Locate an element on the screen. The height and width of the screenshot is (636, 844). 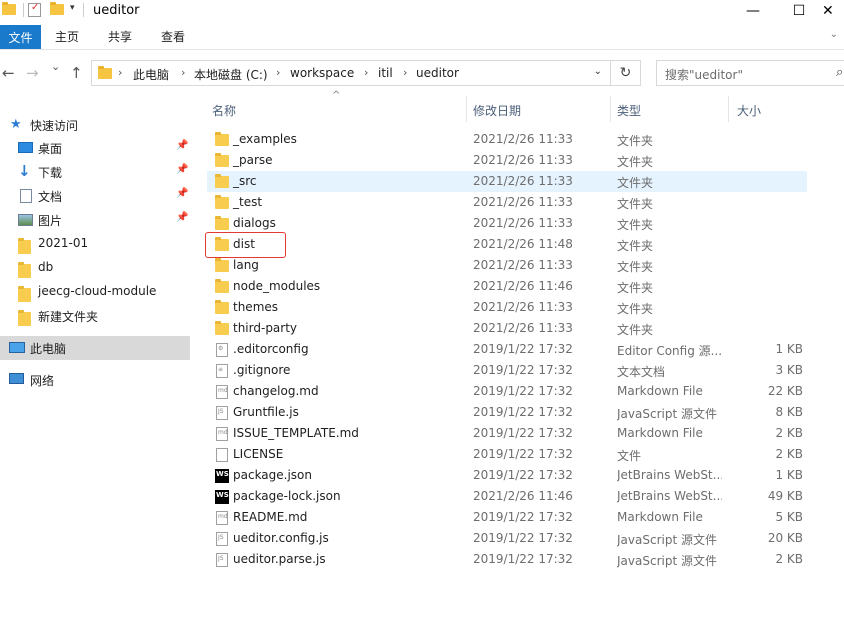
file-row: node_modules 2021/2/26 11:46 文件夹 is located at coordinates (507, 286).